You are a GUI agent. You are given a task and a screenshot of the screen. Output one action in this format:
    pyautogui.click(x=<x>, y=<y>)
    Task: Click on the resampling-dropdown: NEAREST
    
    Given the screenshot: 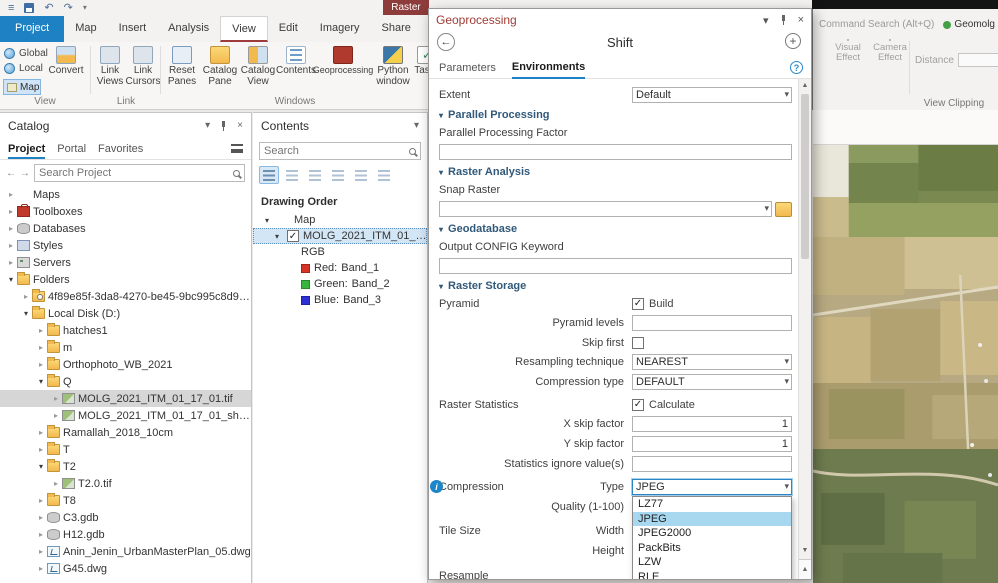 What is the action you would take?
    pyautogui.click(x=712, y=362)
    